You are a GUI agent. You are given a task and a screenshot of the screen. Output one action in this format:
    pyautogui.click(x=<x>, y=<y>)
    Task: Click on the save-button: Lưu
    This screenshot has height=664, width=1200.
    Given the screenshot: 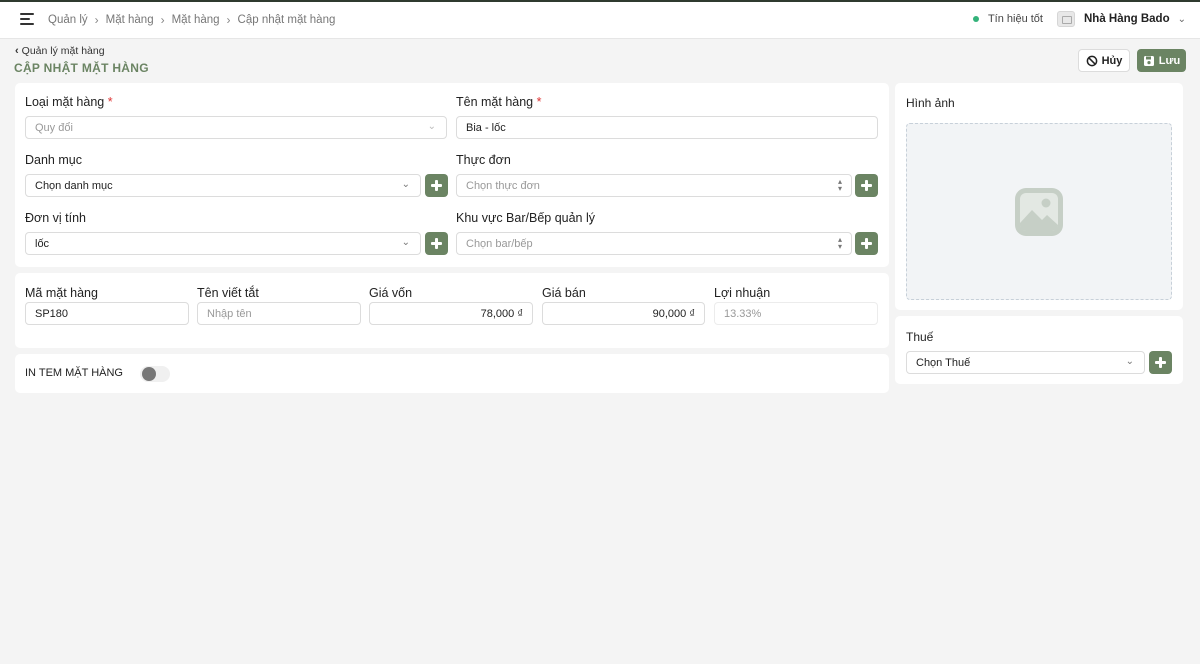 What is the action you would take?
    pyautogui.click(x=1161, y=60)
    